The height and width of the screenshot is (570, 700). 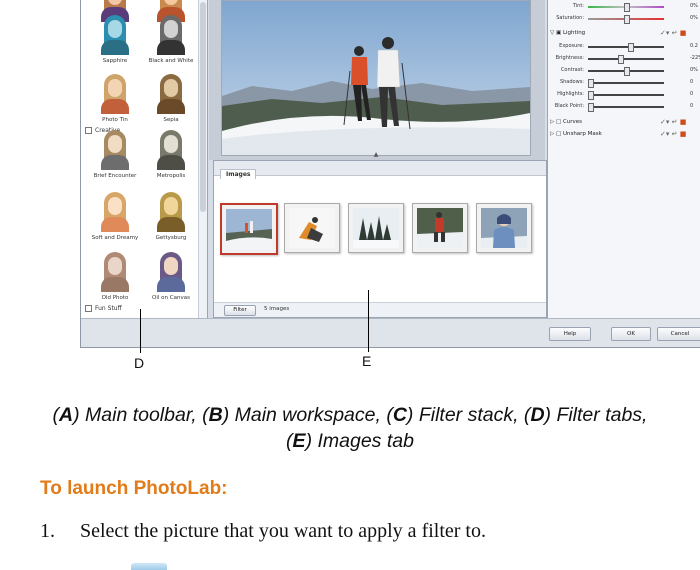 I want to click on filter-thumbnail: Brief Encounter, so click(x=115, y=153).